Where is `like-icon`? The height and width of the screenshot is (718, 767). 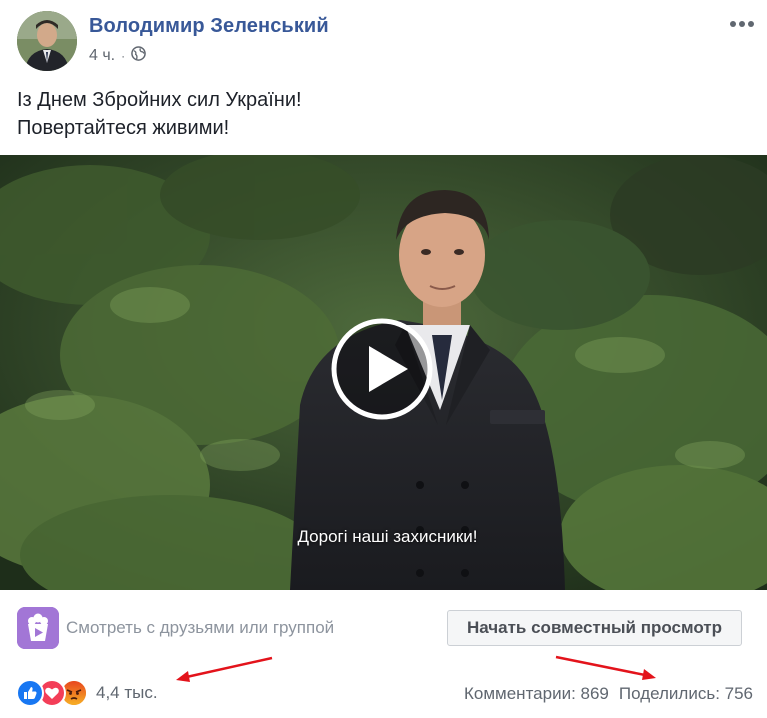 like-icon is located at coordinates (30, 693).